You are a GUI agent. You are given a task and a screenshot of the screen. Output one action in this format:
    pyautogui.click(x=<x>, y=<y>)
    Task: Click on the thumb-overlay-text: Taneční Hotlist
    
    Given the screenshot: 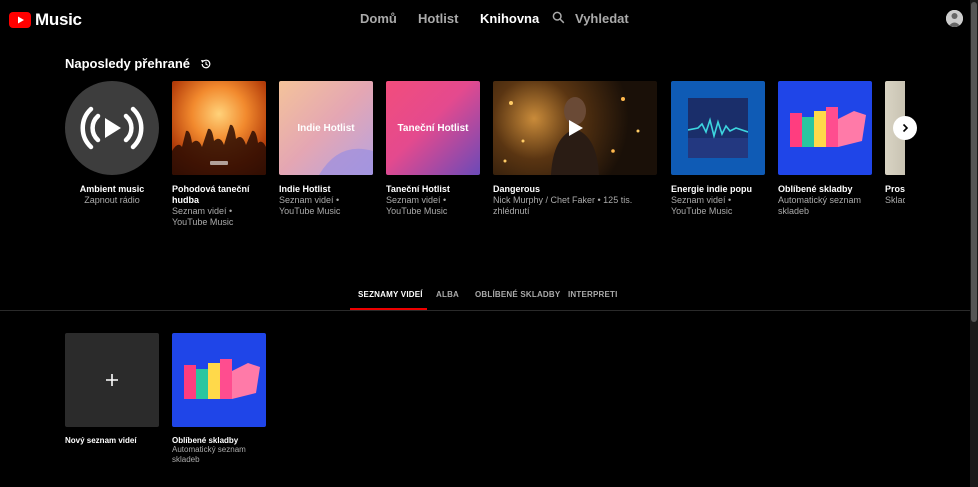 What is the action you would take?
    pyautogui.click(x=433, y=128)
    